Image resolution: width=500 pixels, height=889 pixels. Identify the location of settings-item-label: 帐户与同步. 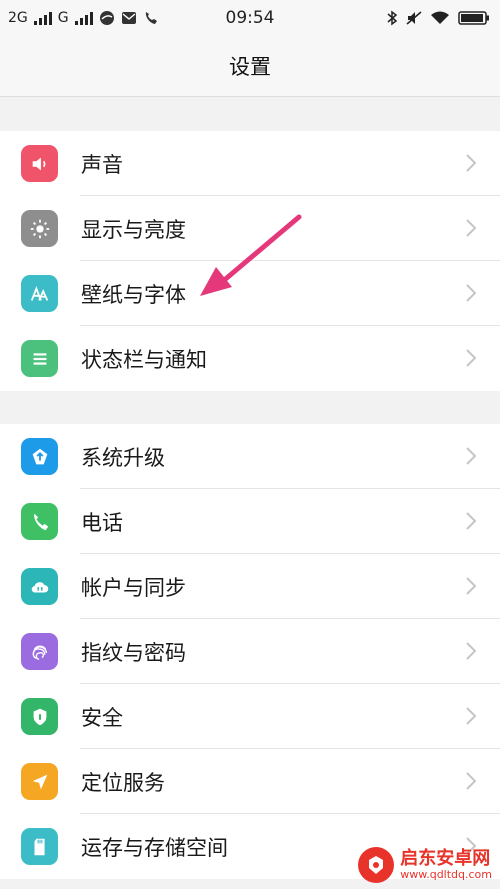
(133, 587).